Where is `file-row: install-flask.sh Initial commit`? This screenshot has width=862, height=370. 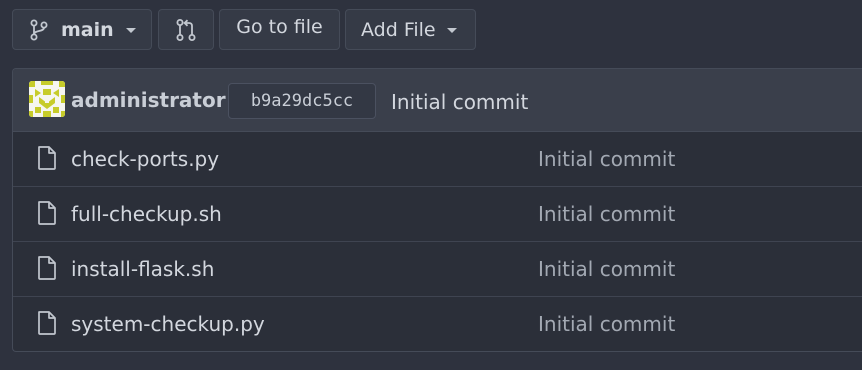
file-row: install-flask.sh Initial commit is located at coordinates (437, 269).